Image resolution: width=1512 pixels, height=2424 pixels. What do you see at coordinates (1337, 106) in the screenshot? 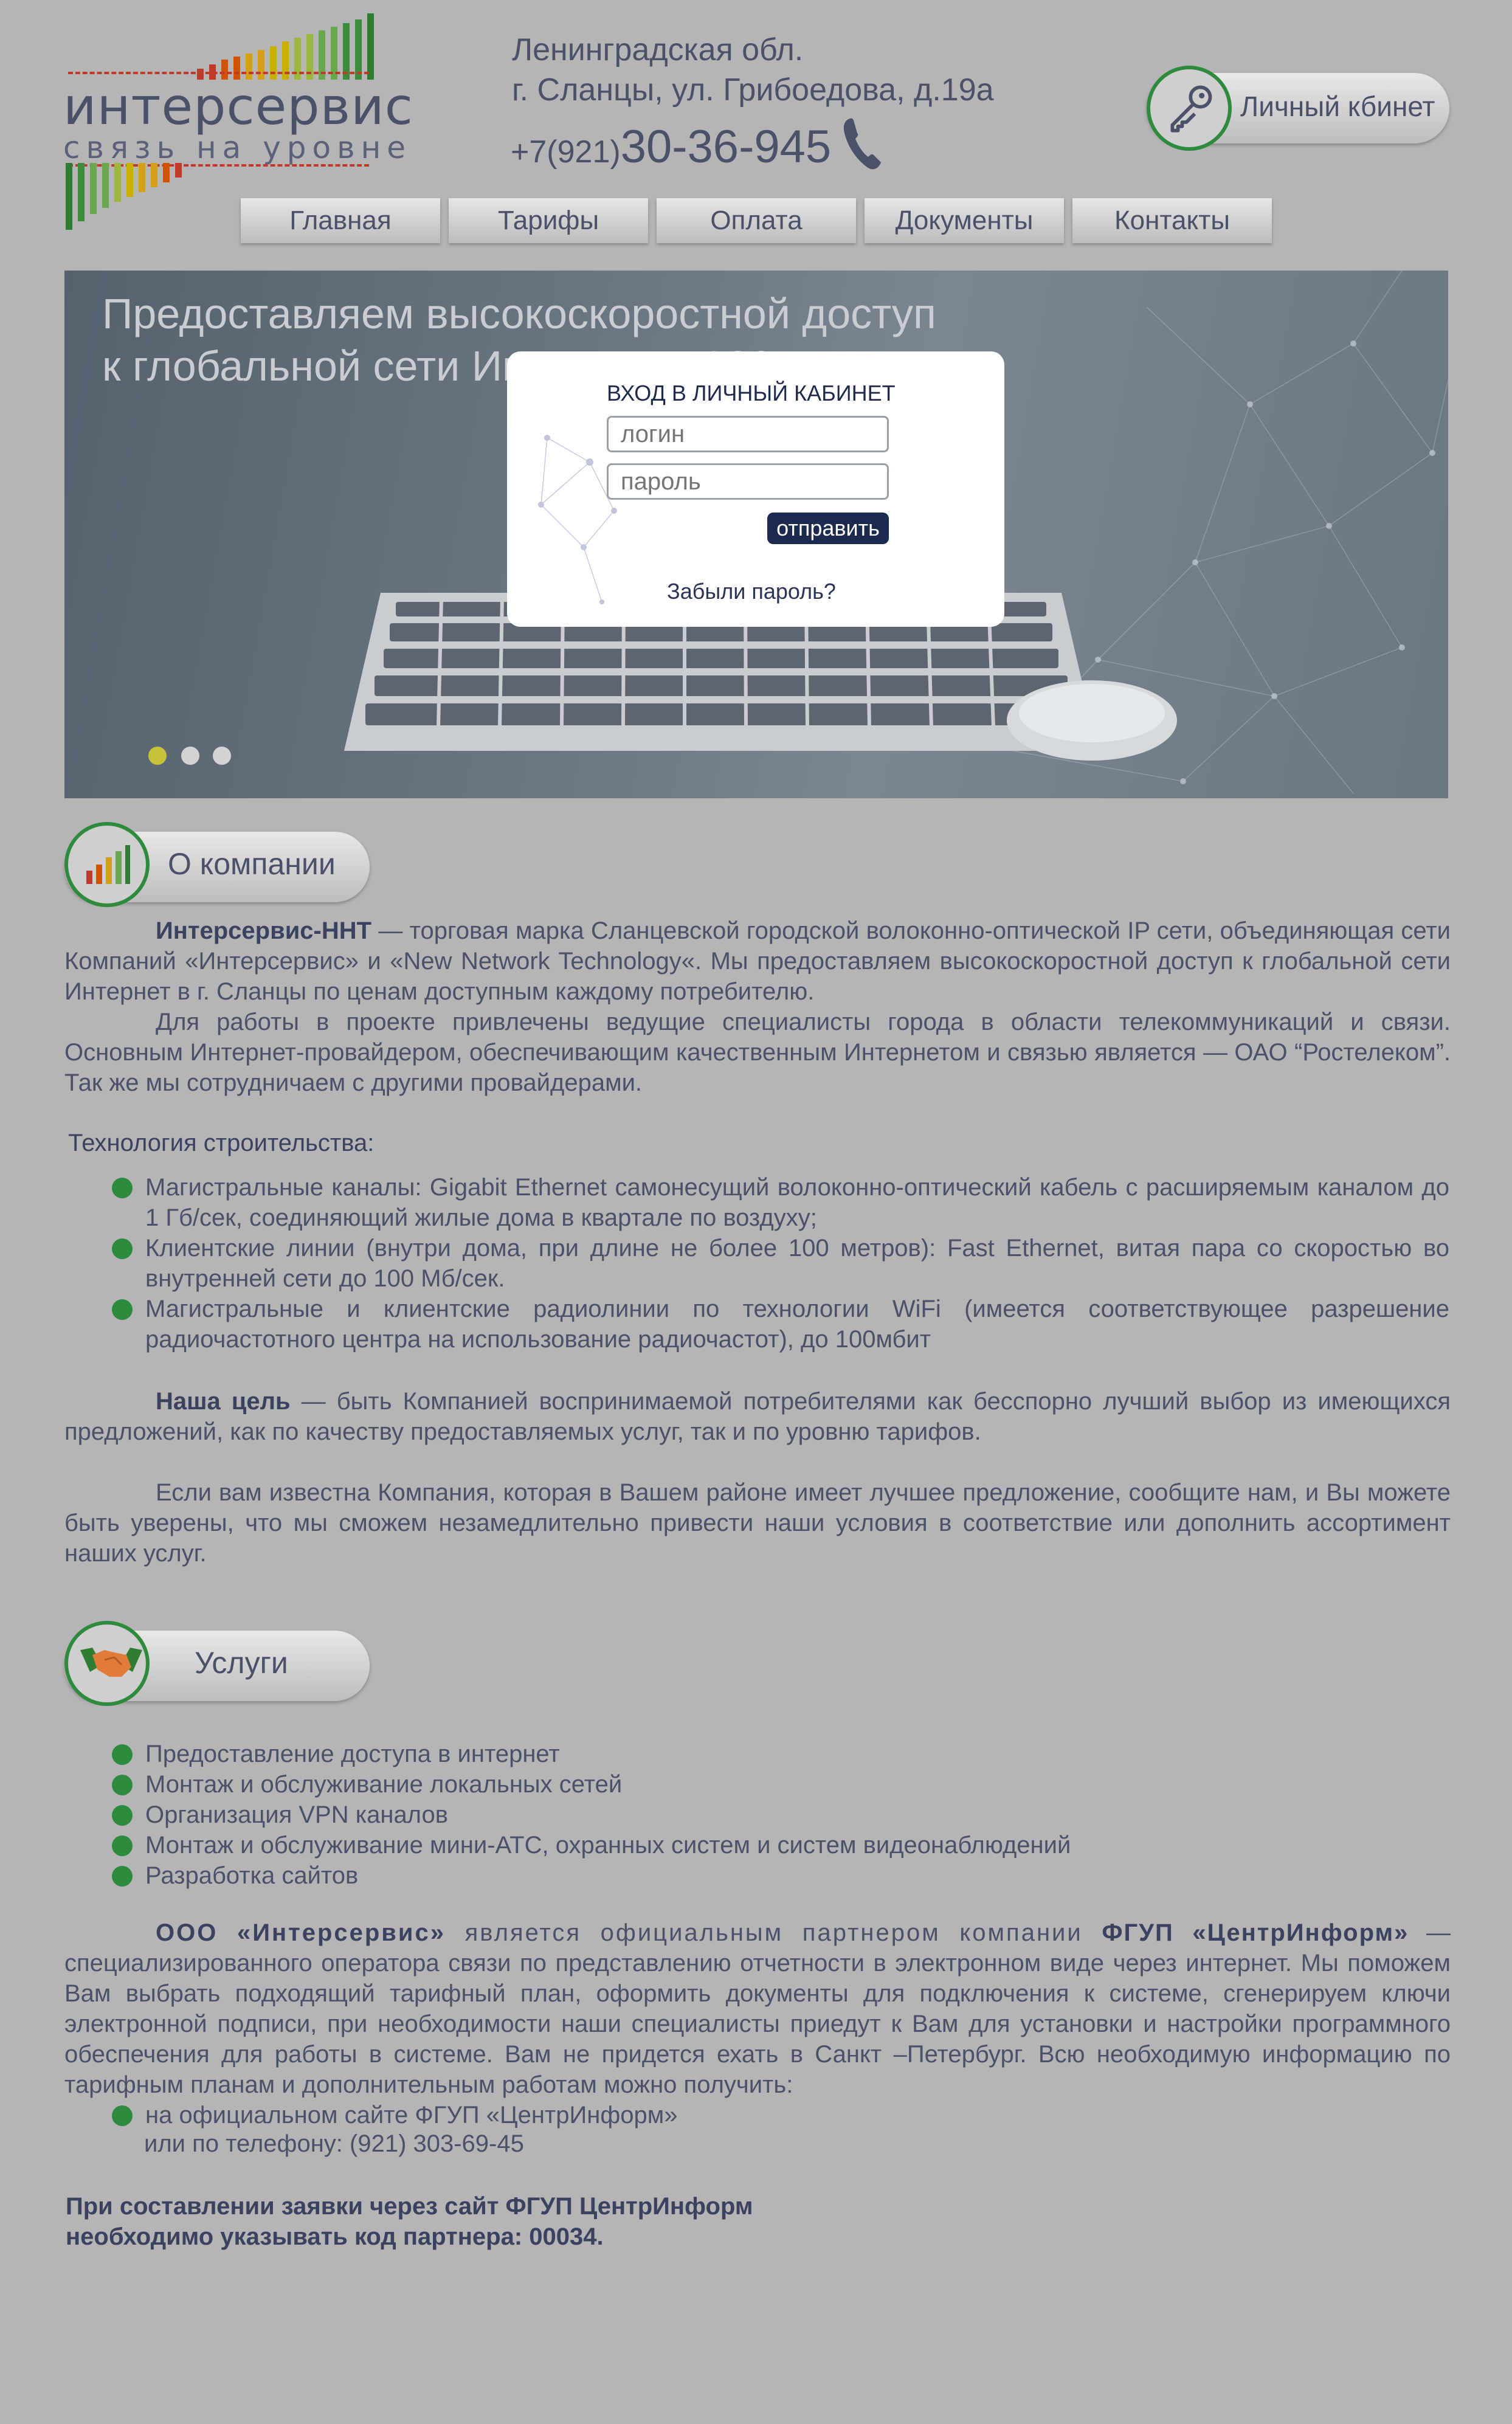
I see `personal-cabinet-label: Личный кбинет` at bounding box center [1337, 106].